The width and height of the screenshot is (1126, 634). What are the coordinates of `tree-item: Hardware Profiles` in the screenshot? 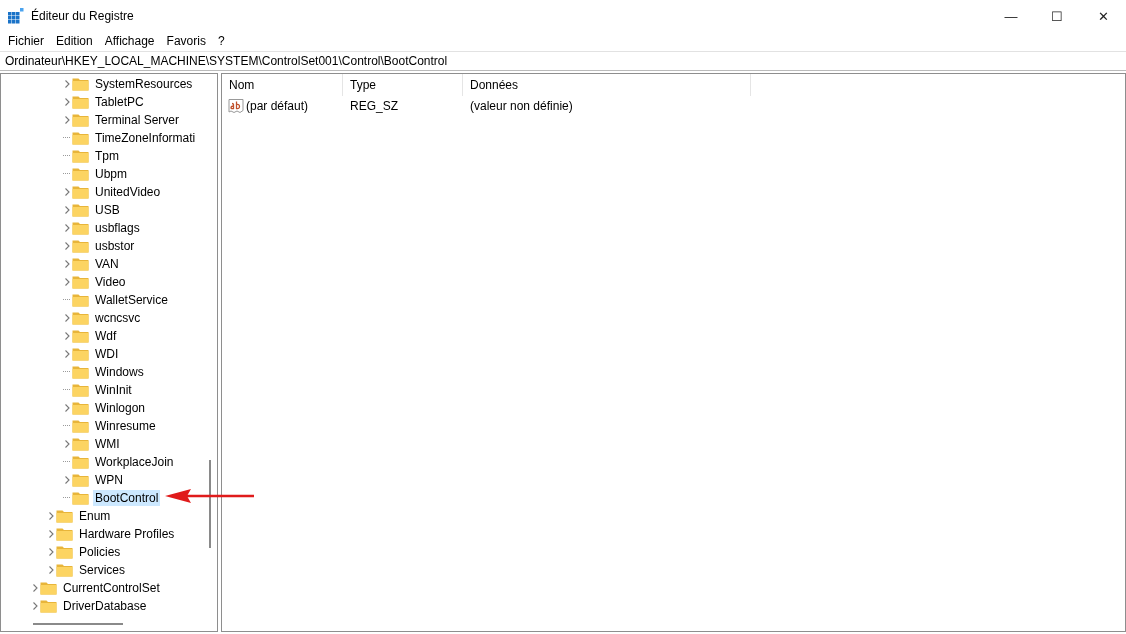 It's located at (127, 534).